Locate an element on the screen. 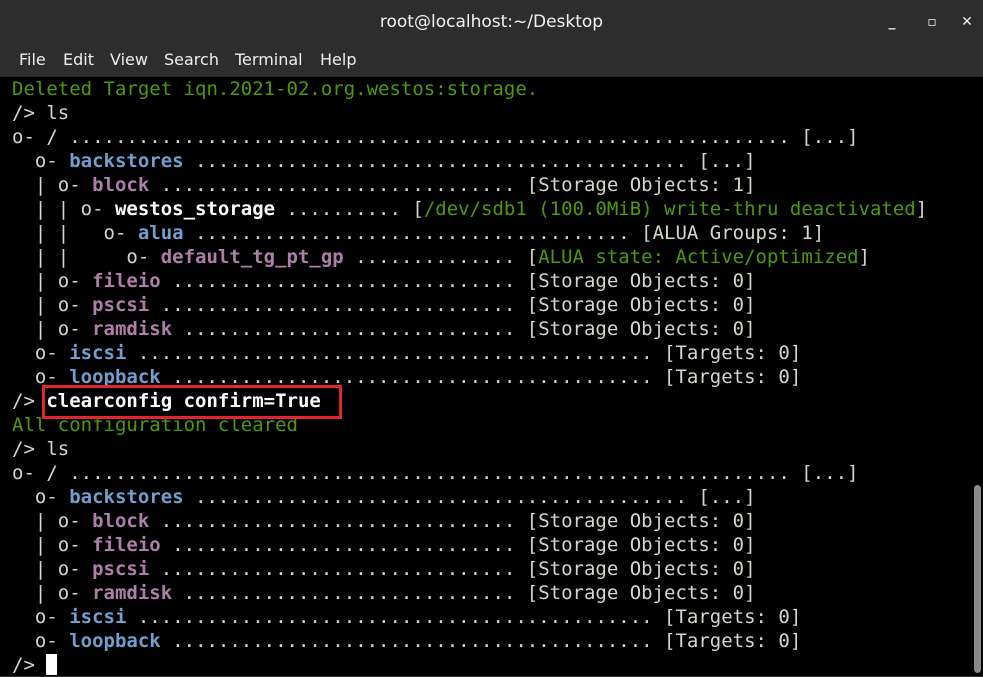 The image size is (983, 677). minimize-button: _ is located at coordinates (892, 22).